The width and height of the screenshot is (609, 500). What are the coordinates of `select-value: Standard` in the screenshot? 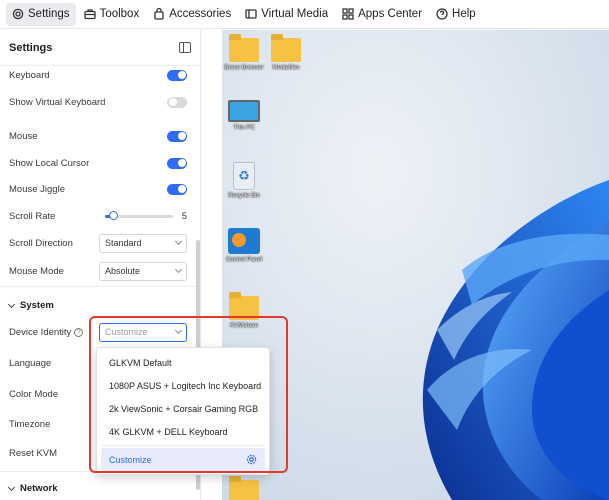 It's located at (123, 243).